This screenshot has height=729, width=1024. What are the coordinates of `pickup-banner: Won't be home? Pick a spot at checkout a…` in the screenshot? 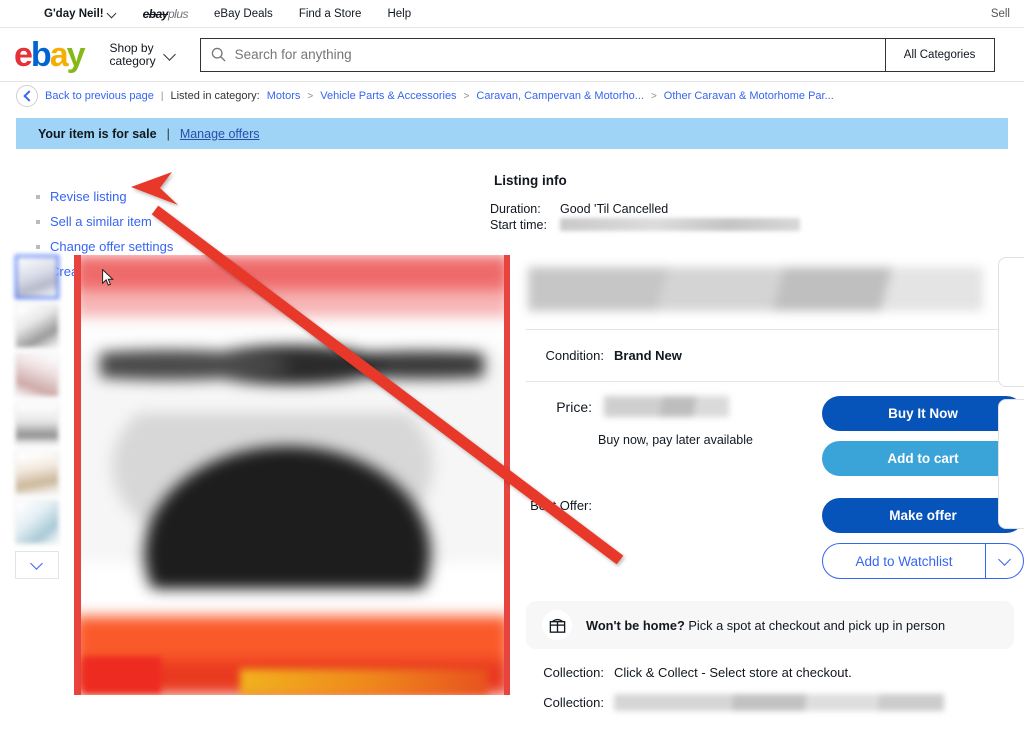 It's located at (770, 625).